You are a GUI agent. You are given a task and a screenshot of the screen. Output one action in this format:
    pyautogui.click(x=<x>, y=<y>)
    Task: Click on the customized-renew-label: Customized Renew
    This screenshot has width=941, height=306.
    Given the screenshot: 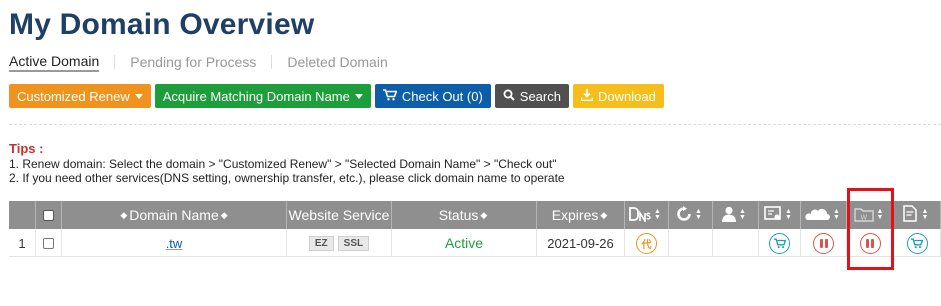 What is the action you would take?
    pyautogui.click(x=73, y=96)
    